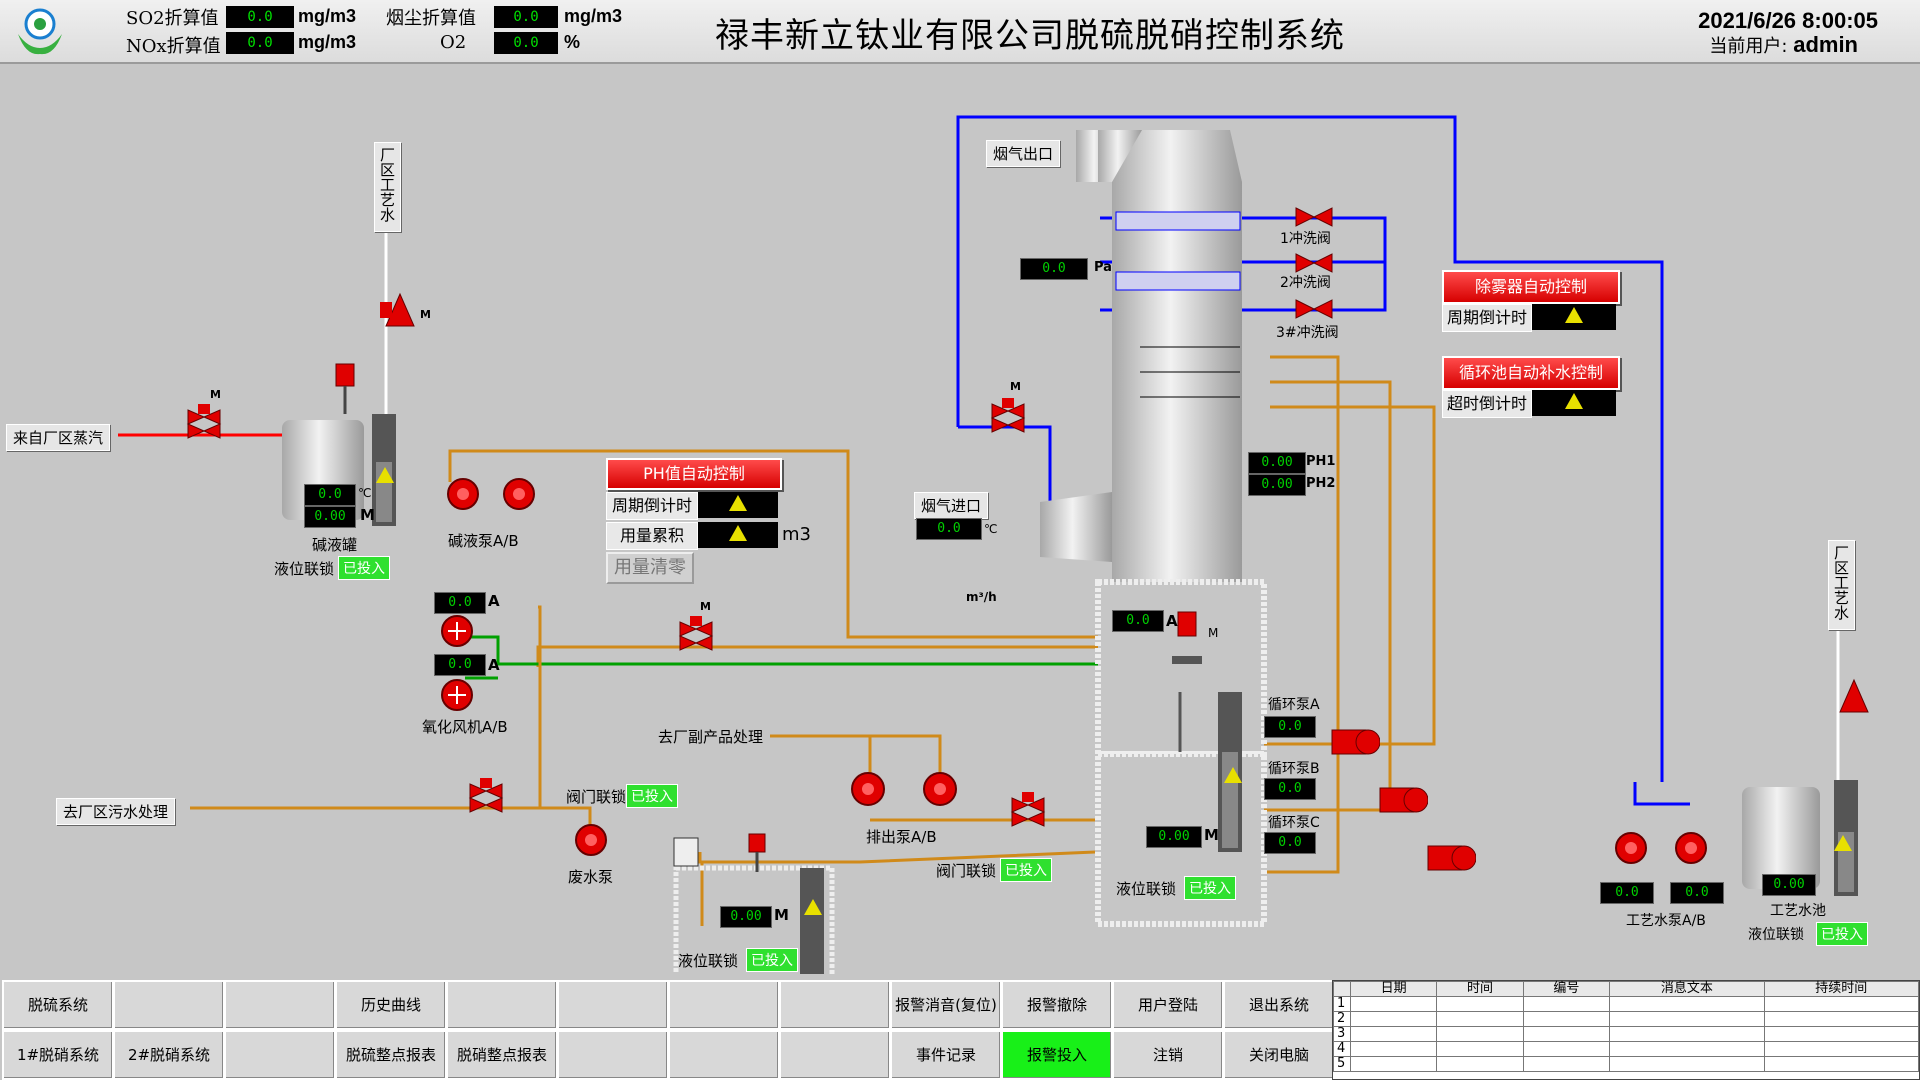  Describe the element at coordinates (1798, 911) in the screenshot. I see `process-tank-label: 工艺水池` at that location.